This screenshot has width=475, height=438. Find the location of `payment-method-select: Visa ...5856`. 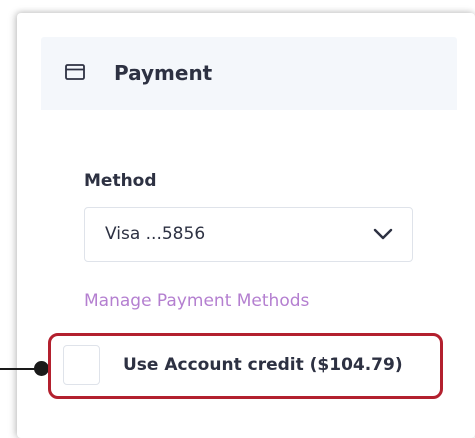

payment-method-select: Visa ...5856 is located at coordinates (248, 234).